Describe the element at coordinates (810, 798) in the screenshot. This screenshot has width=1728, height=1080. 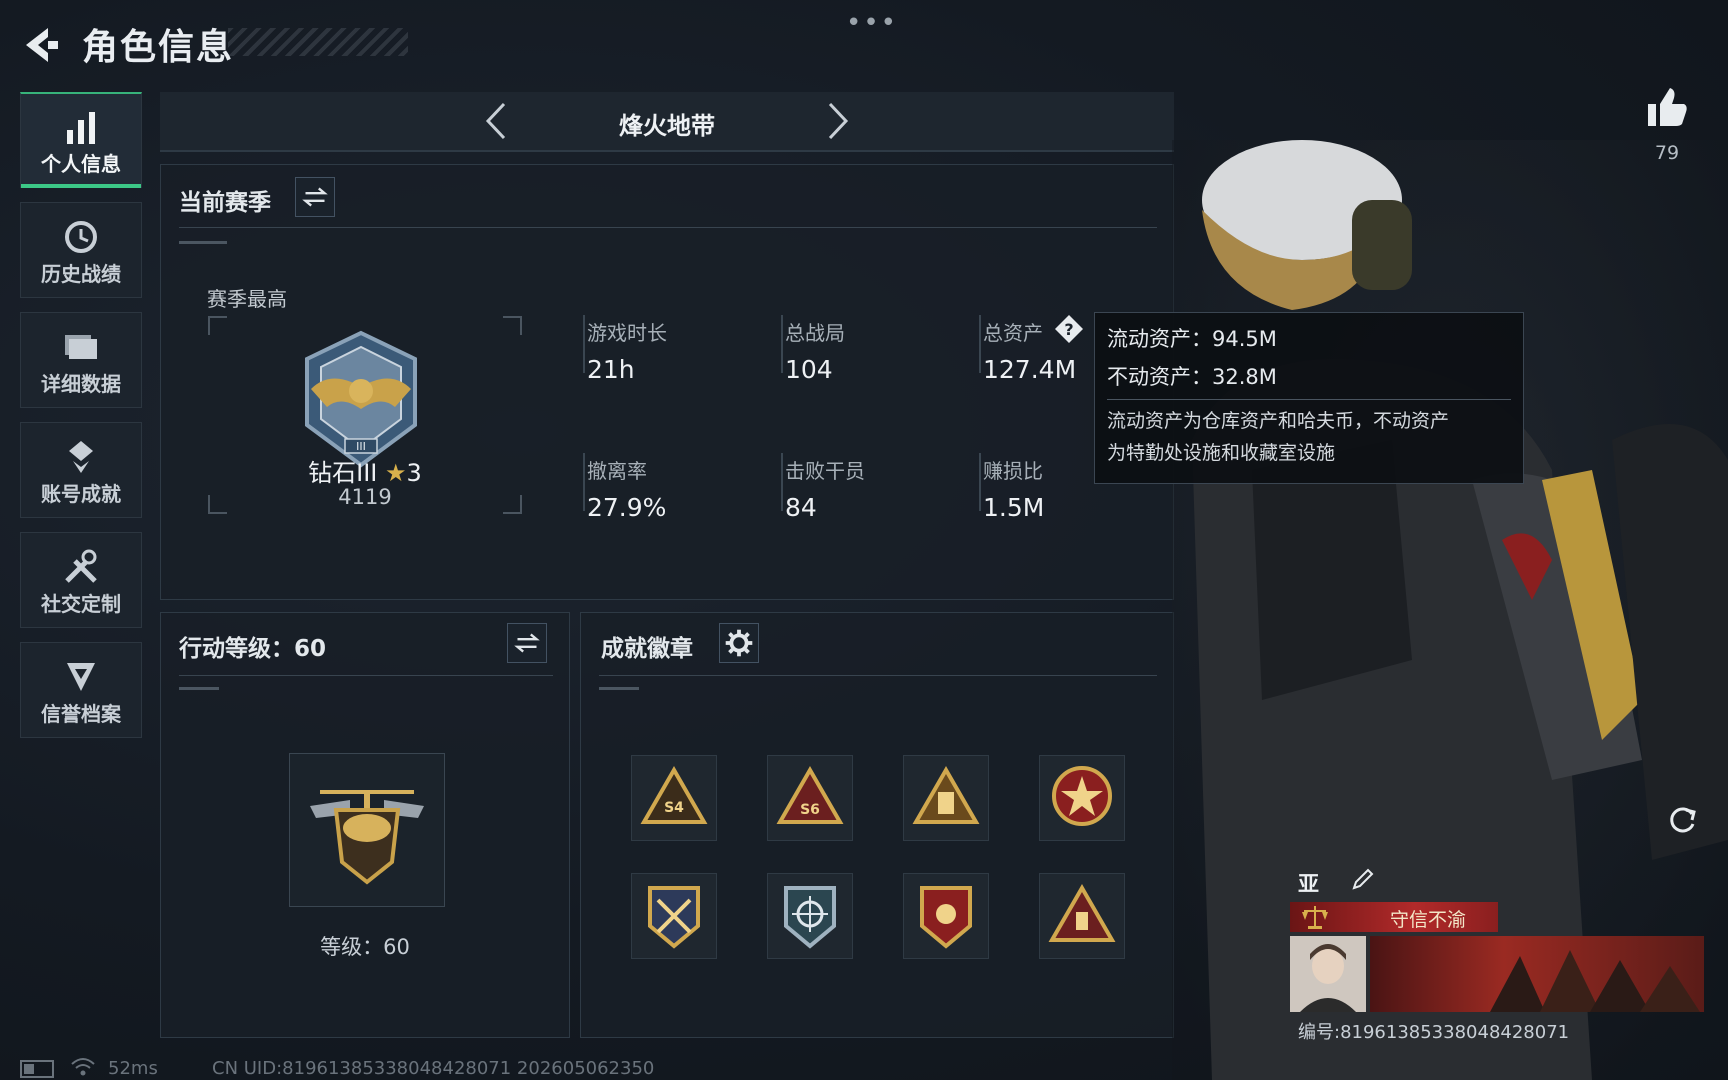
I see `badge-s6: S6` at that location.